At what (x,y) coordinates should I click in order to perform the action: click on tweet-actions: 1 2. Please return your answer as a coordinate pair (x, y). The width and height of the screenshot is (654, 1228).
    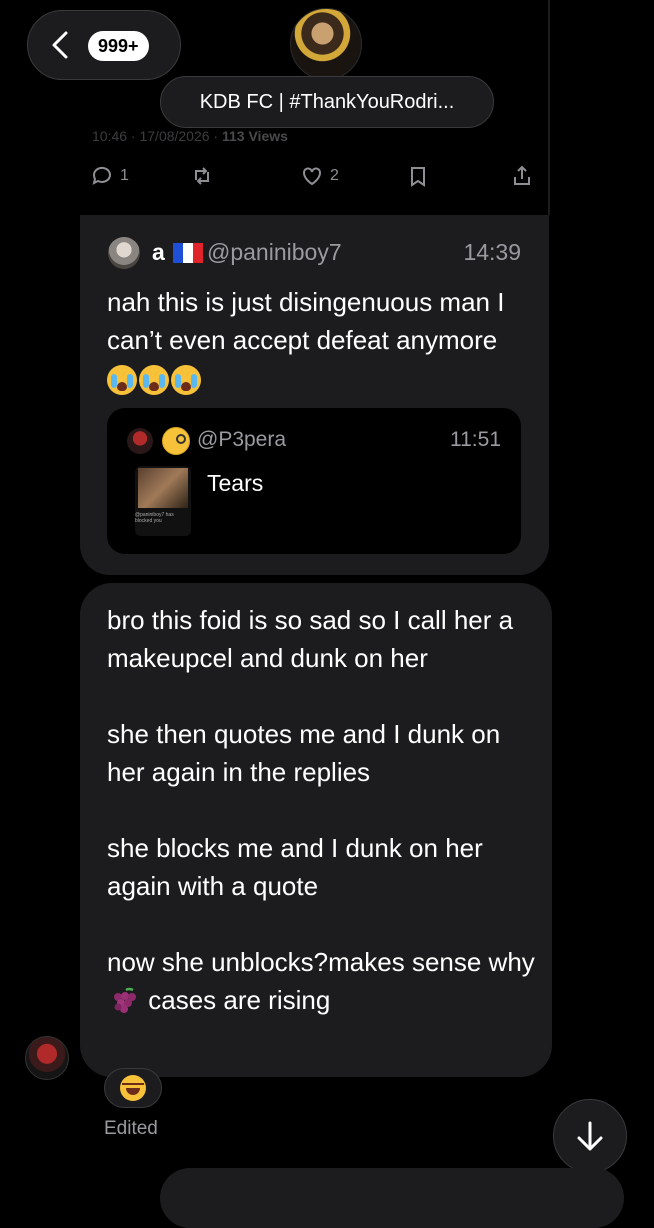
    Looking at the image, I should click on (315, 178).